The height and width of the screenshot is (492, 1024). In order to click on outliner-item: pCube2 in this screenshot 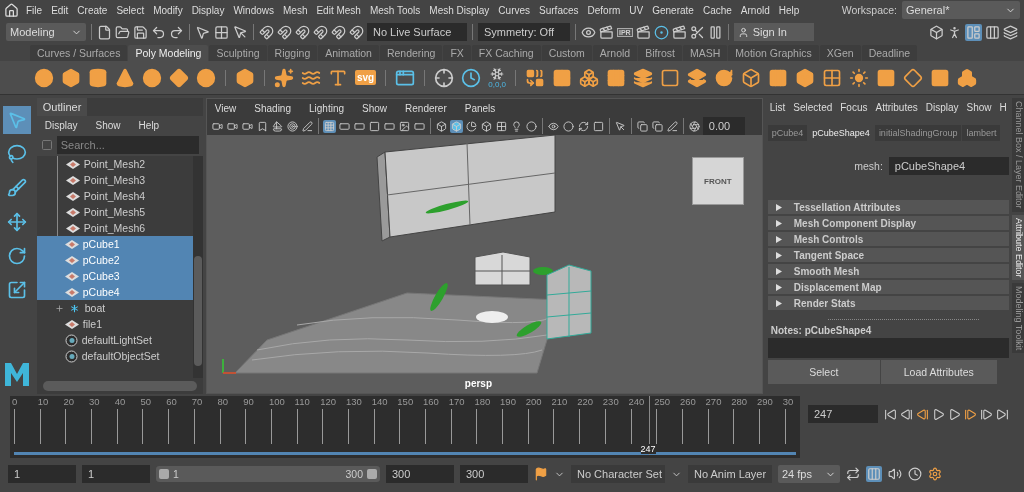, I will do `click(114, 260)`.